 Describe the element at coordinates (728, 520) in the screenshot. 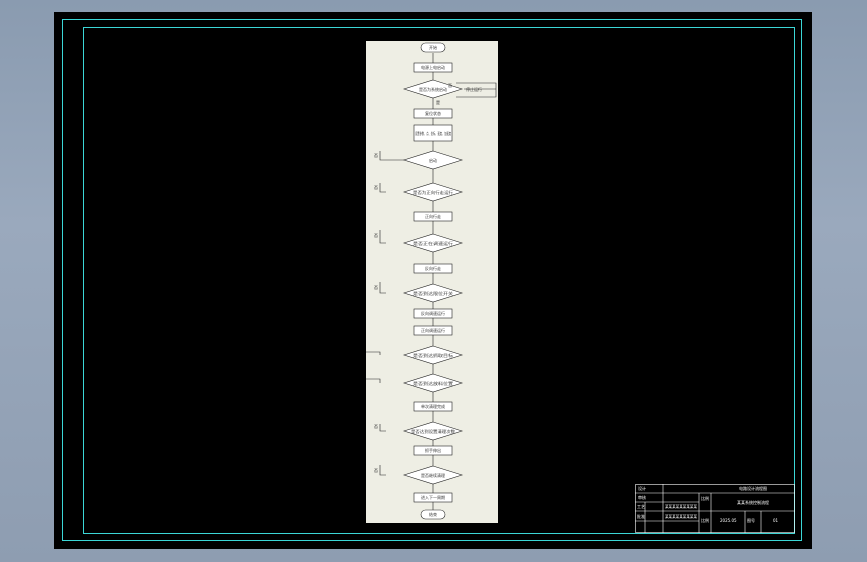

I see `title-cell: 2025.05` at that location.